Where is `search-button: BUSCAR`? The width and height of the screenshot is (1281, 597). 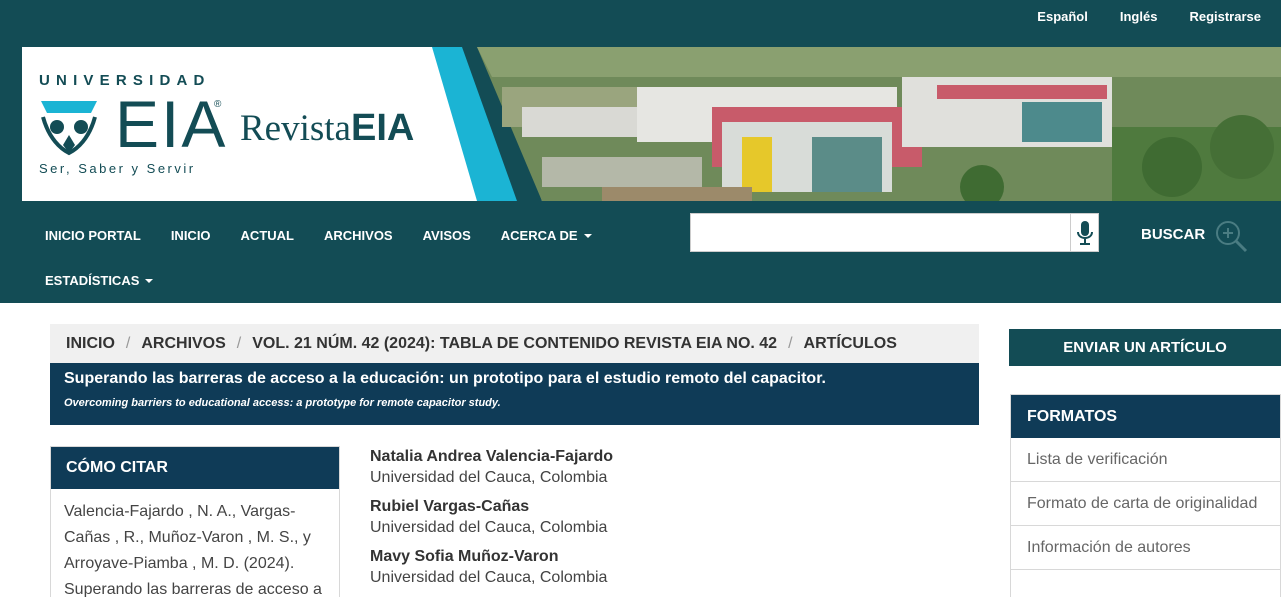
search-button: BUSCAR is located at coordinates (1173, 234).